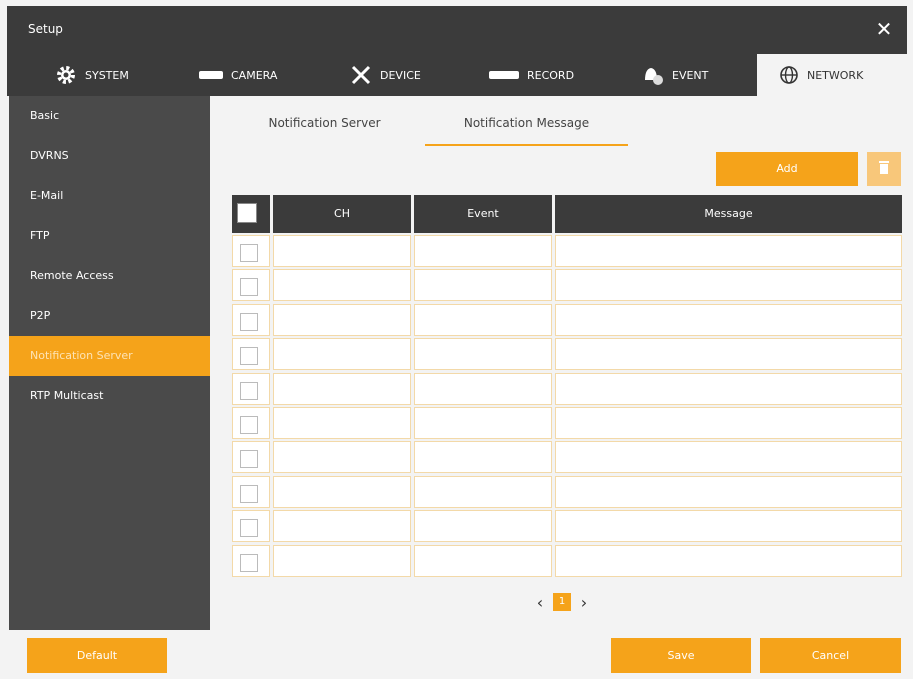 This screenshot has height=679, width=913. I want to click on prev-page-icon: ‹, so click(540, 602).